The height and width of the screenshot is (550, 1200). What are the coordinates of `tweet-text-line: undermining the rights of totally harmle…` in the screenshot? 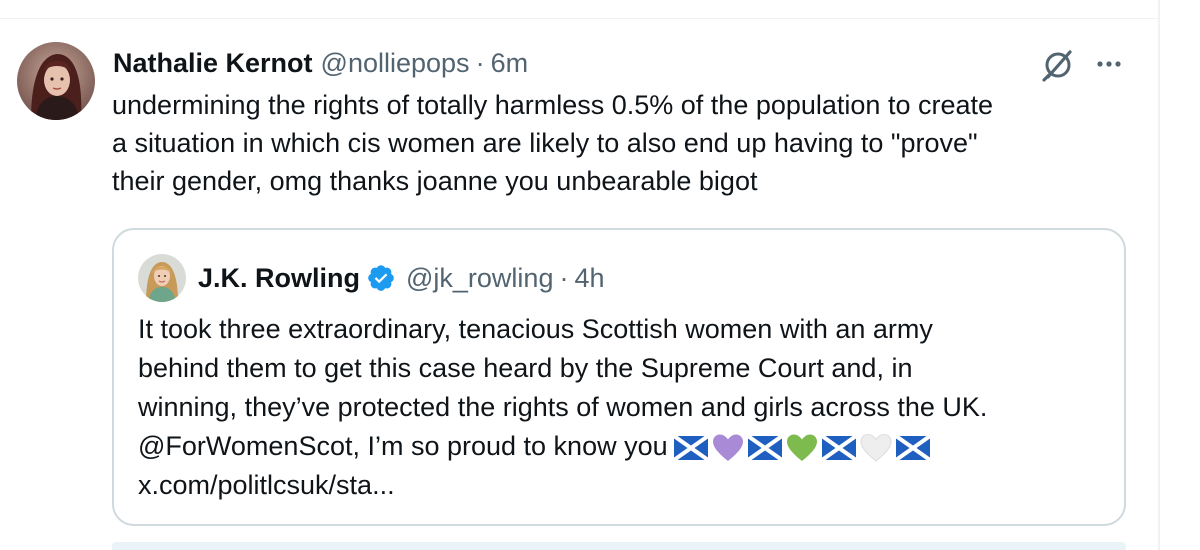 It's located at (553, 105).